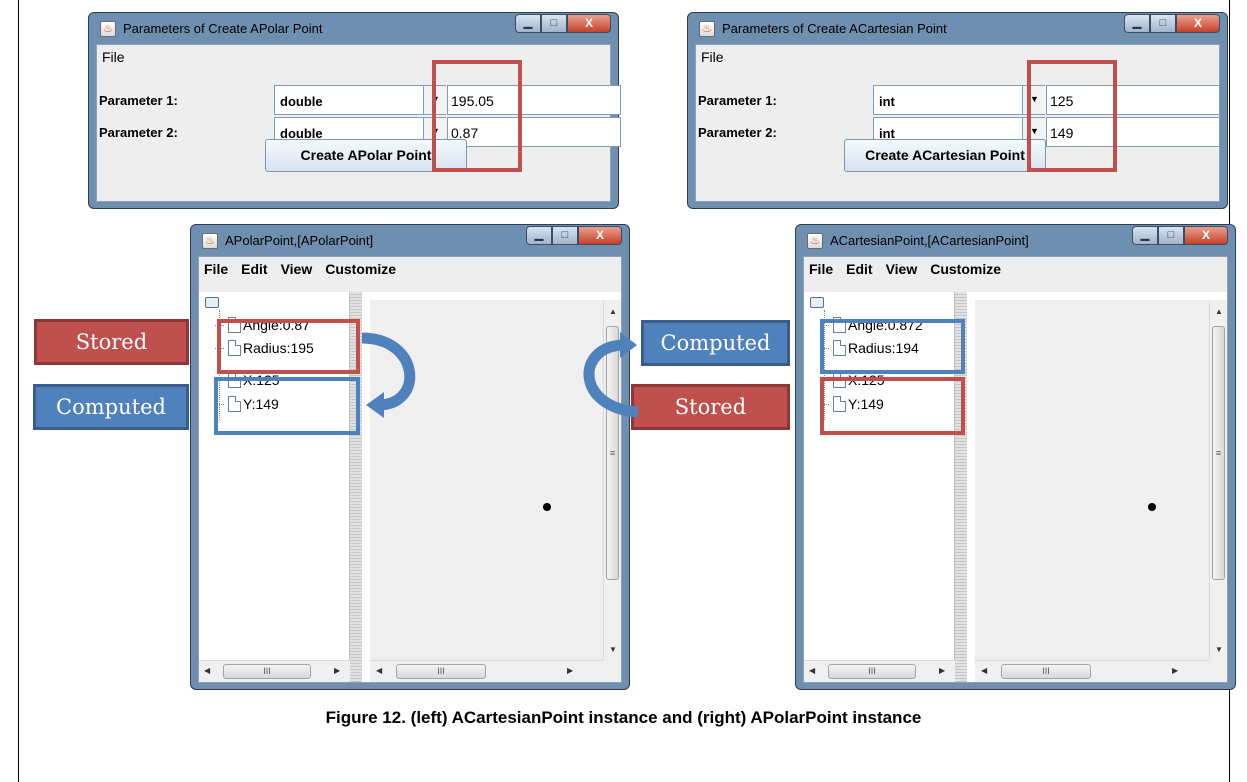 The image size is (1247, 782). What do you see at coordinates (500, 375) in the screenshot?
I see `curved-arrows` at bounding box center [500, 375].